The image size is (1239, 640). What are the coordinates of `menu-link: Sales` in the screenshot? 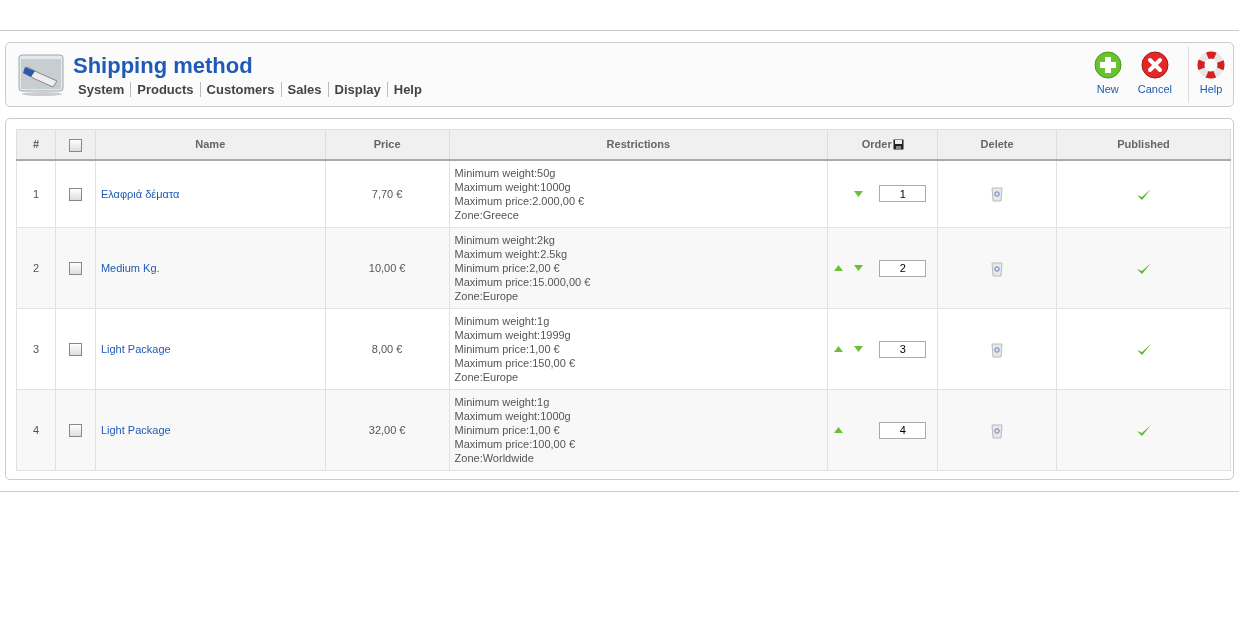 It's located at (304, 89).